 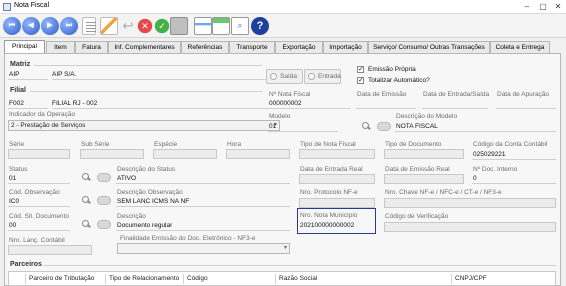 I want to click on data-emissao-real-field, so click(x=424, y=179).